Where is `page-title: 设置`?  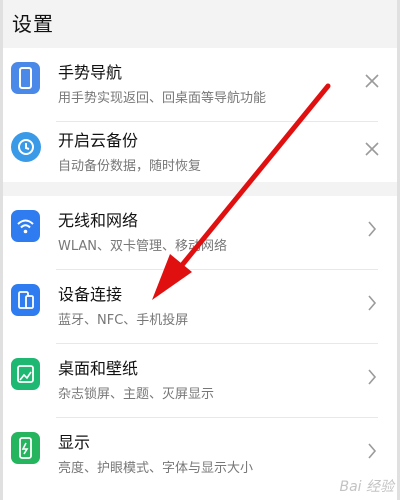 page-title: 设置 is located at coordinates (33, 24).